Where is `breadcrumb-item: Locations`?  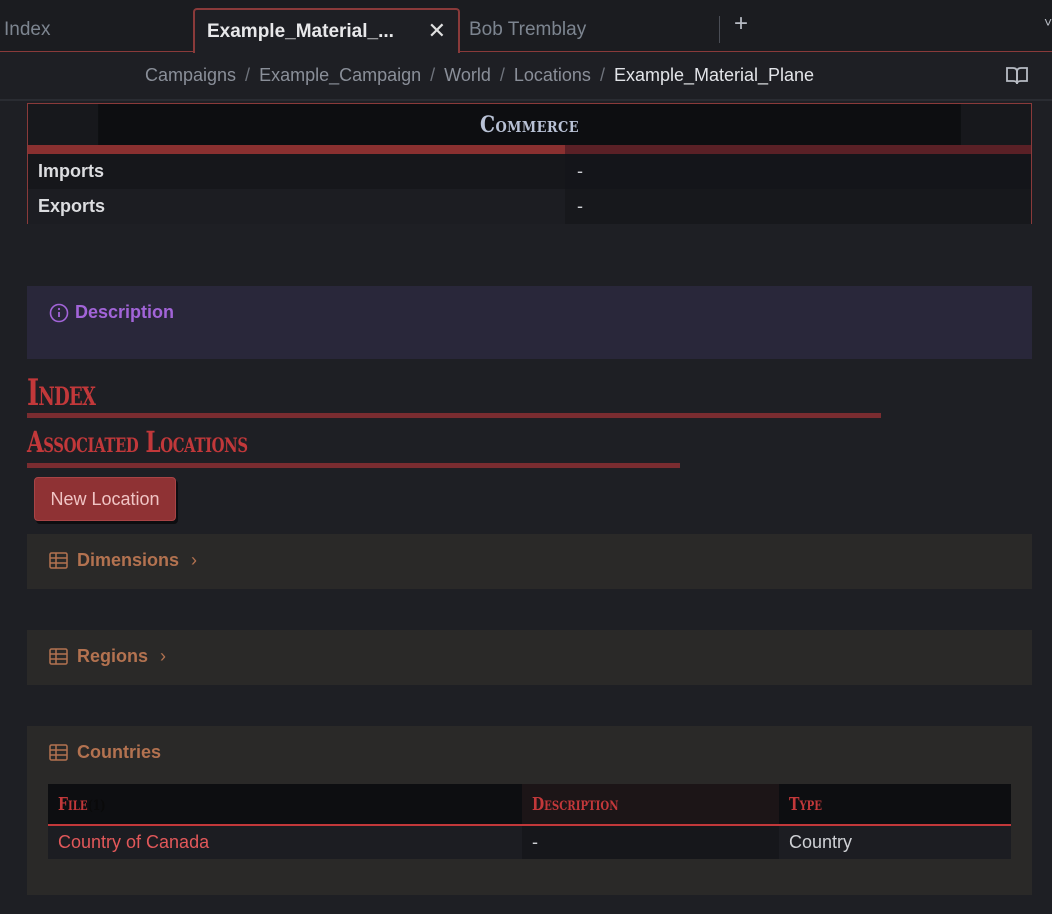 breadcrumb-item: Locations is located at coordinates (552, 75).